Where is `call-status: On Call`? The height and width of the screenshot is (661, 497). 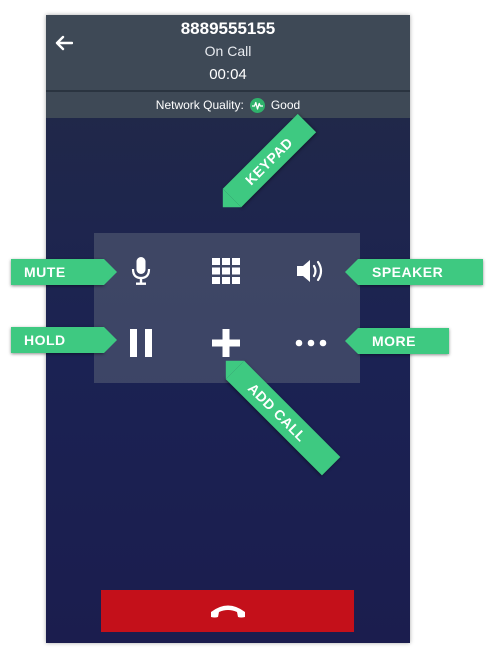
call-status: On Call is located at coordinates (228, 51).